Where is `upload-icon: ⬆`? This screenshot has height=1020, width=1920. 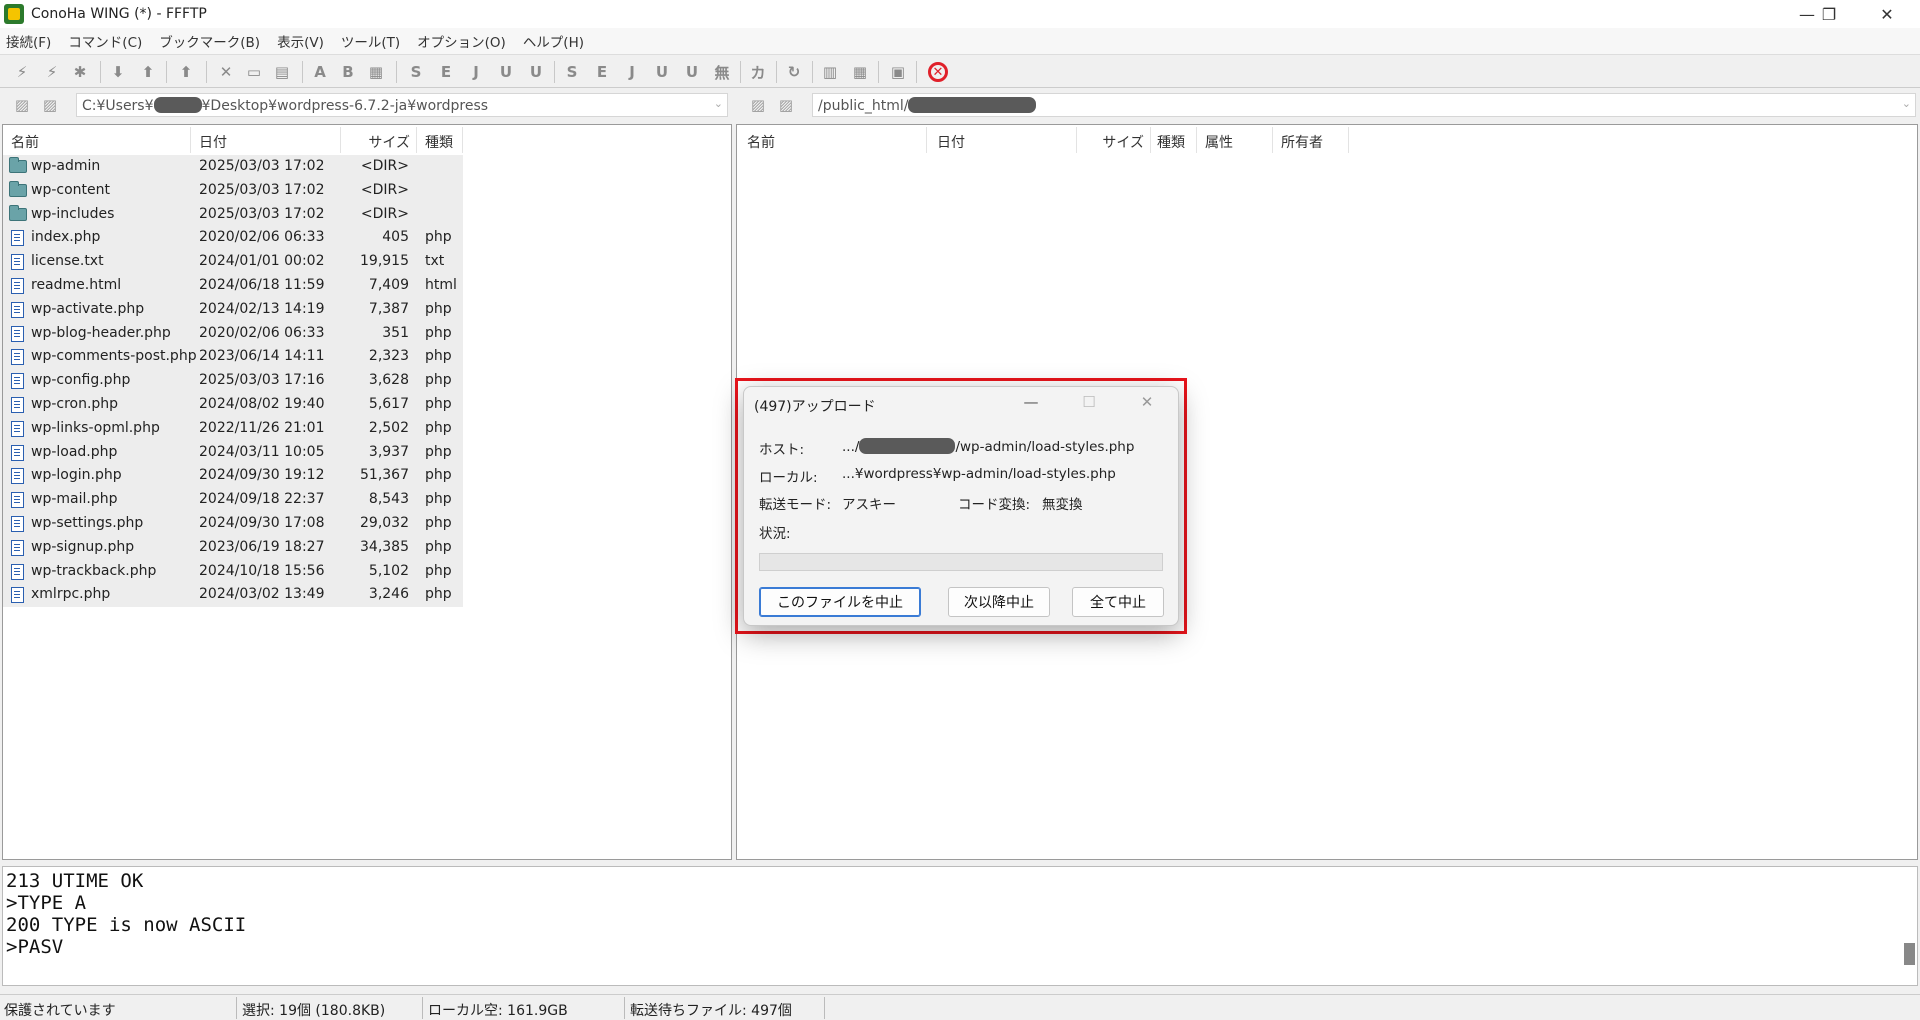 upload-icon: ⬆ is located at coordinates (148, 72).